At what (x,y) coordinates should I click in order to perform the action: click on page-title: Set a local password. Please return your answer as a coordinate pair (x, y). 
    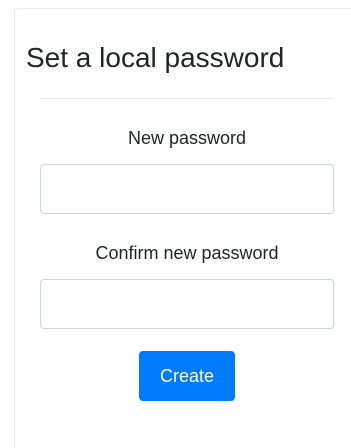
    Looking at the image, I should click on (155, 57).